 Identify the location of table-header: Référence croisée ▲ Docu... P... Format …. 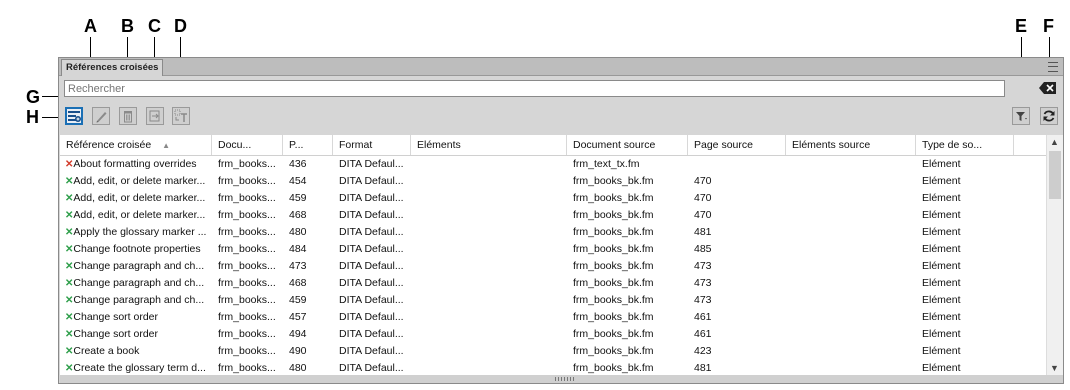
(553, 145).